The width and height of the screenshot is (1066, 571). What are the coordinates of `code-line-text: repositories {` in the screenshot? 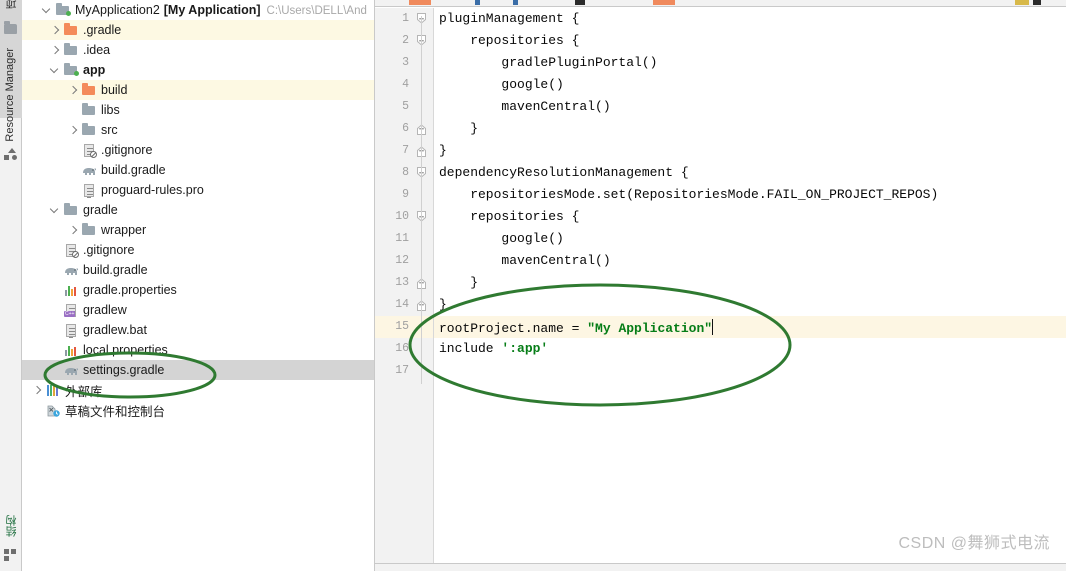 It's located at (509, 216).